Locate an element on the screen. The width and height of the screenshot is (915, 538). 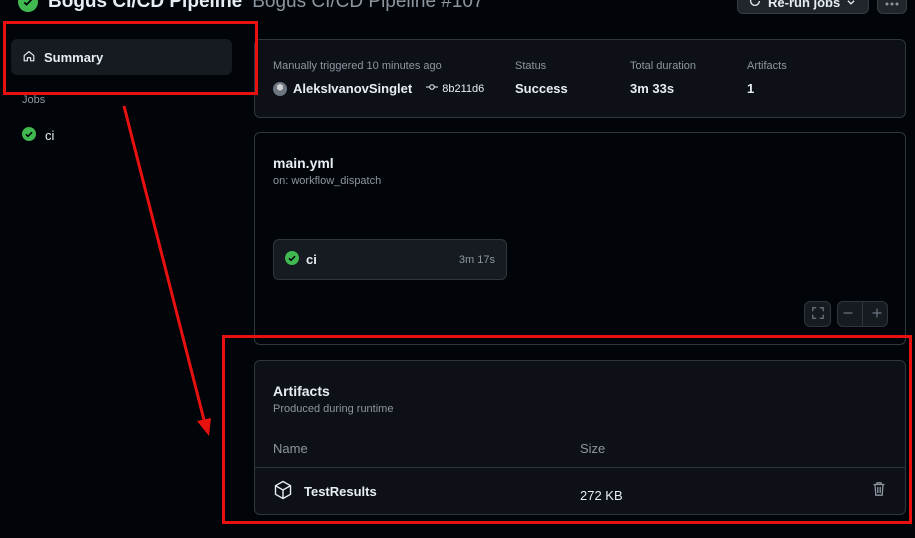
table-row: TestResults 272 KB is located at coordinates (580, 491).